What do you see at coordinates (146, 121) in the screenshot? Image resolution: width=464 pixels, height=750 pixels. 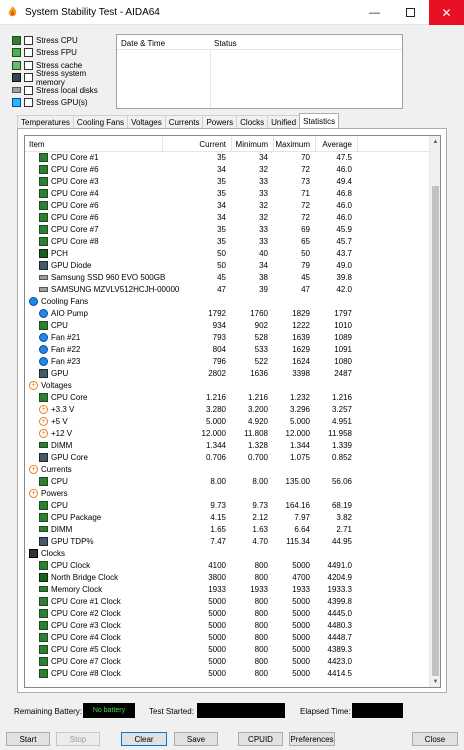 I see `tab-voltages: Voltages` at bounding box center [146, 121].